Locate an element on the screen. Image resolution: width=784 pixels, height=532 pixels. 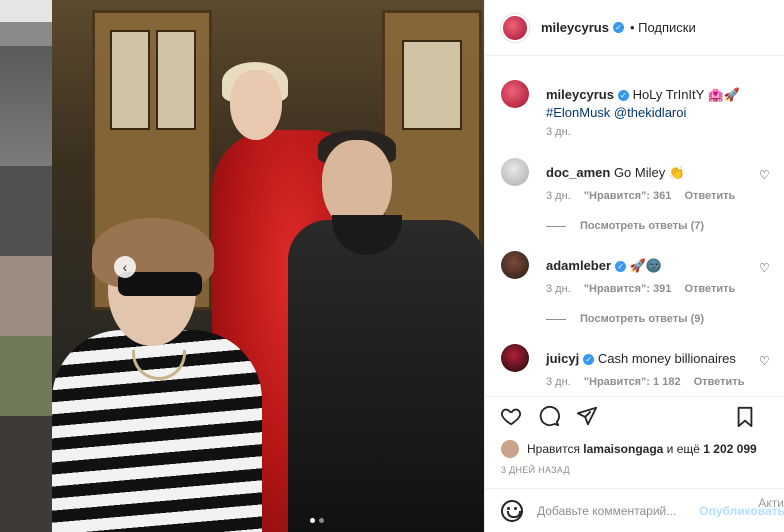
caption-tags: #ElonMusk @thekidlaroi is located at coordinates (616, 112).